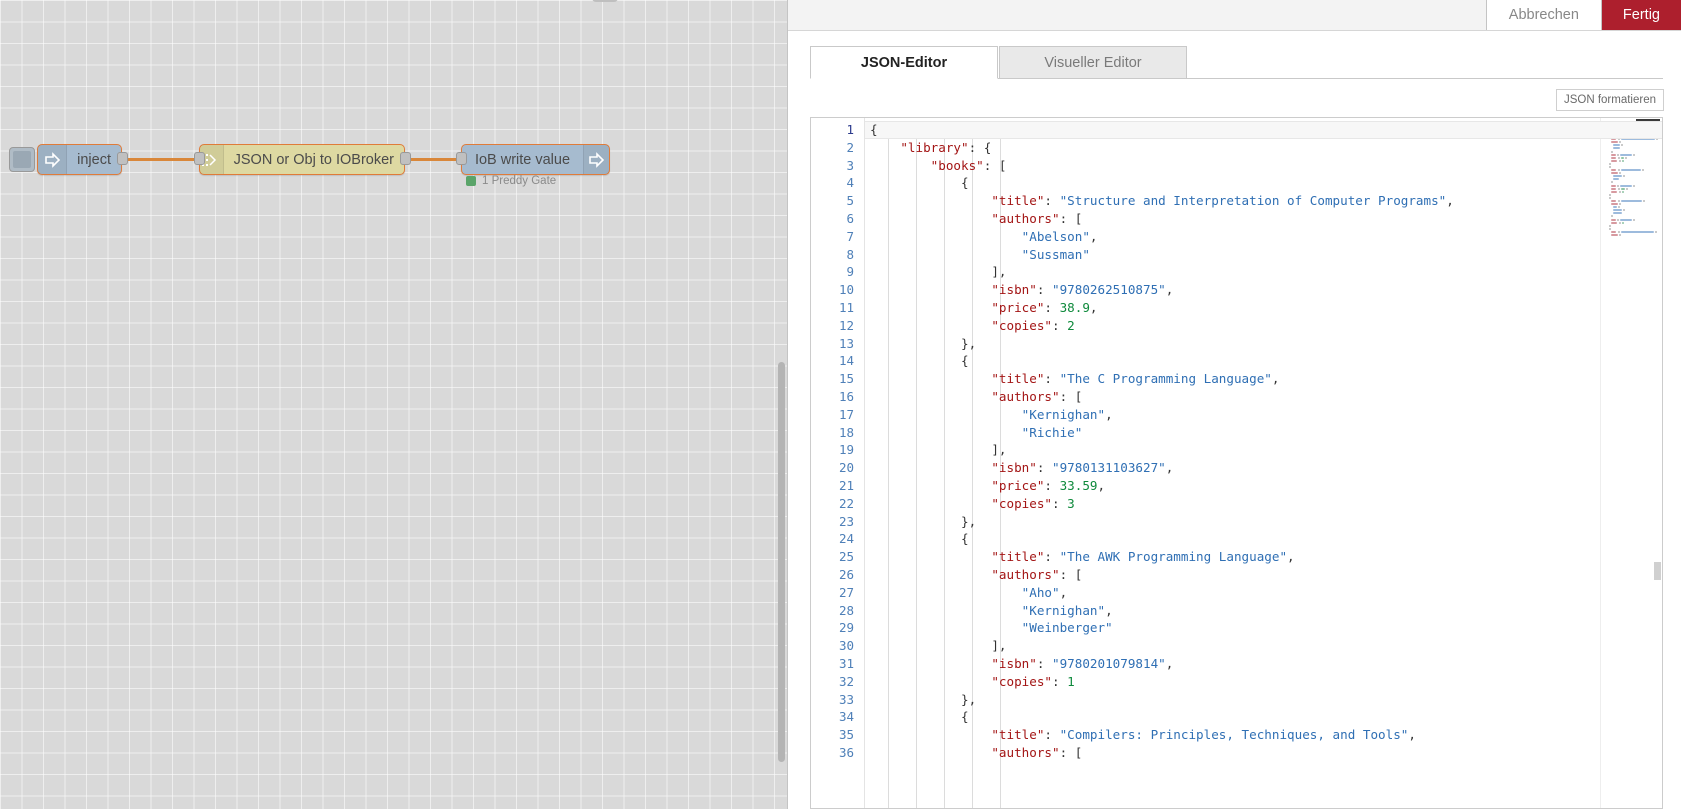 Image resolution: width=1681 pixels, height=809 pixels. I want to click on flow-node-inject: inject, so click(79, 159).